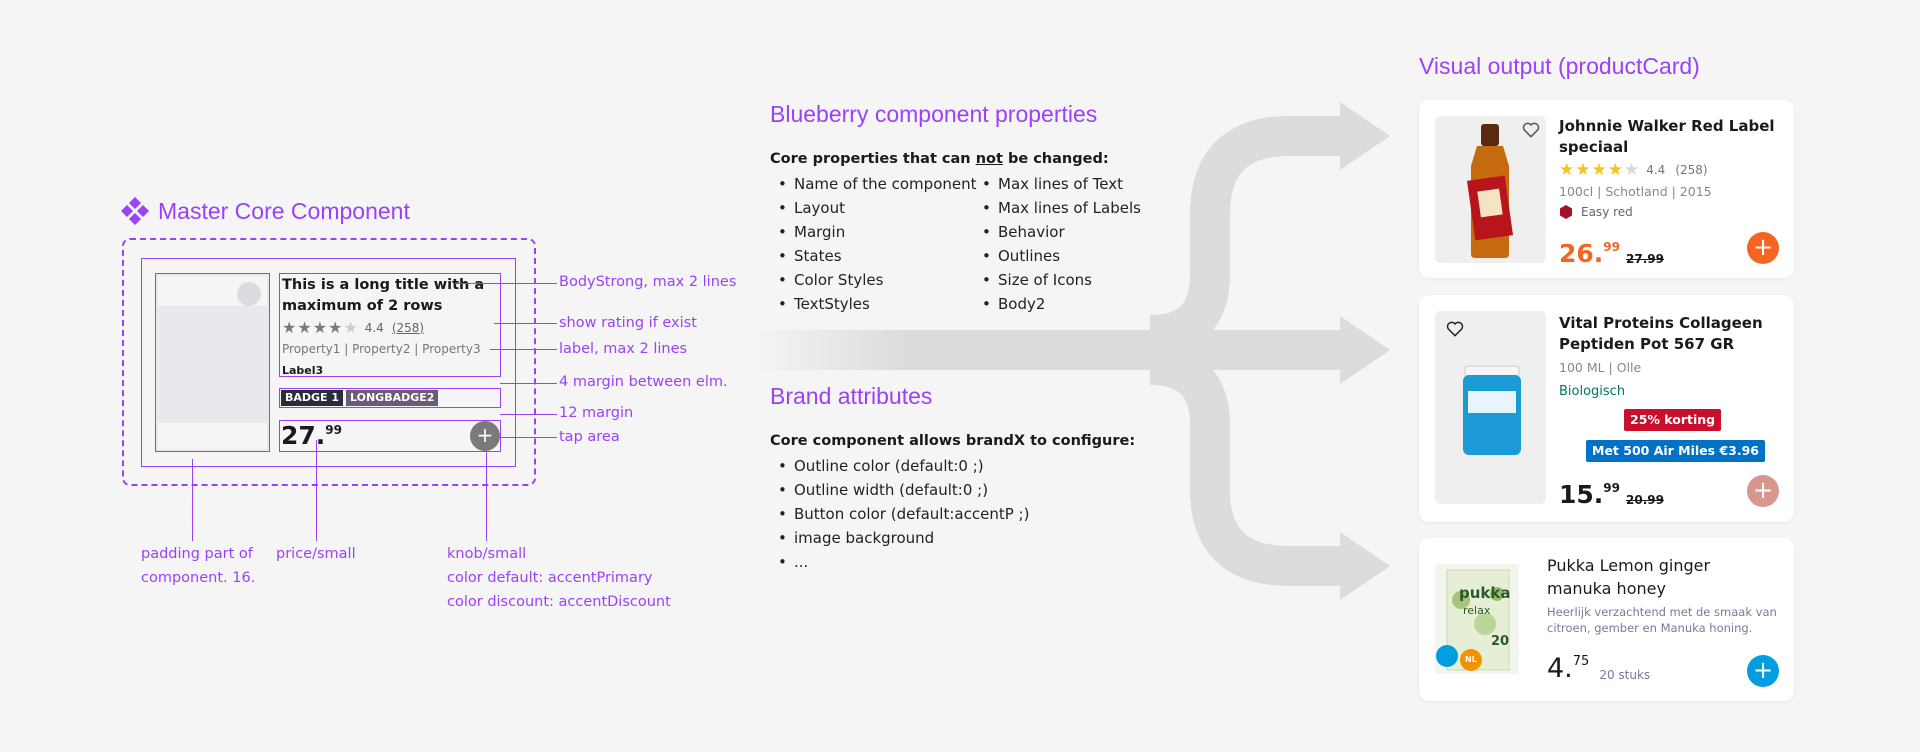 Image resolution: width=1920 pixels, height=752 pixels. I want to click on favorite-placeholder, so click(249, 294).